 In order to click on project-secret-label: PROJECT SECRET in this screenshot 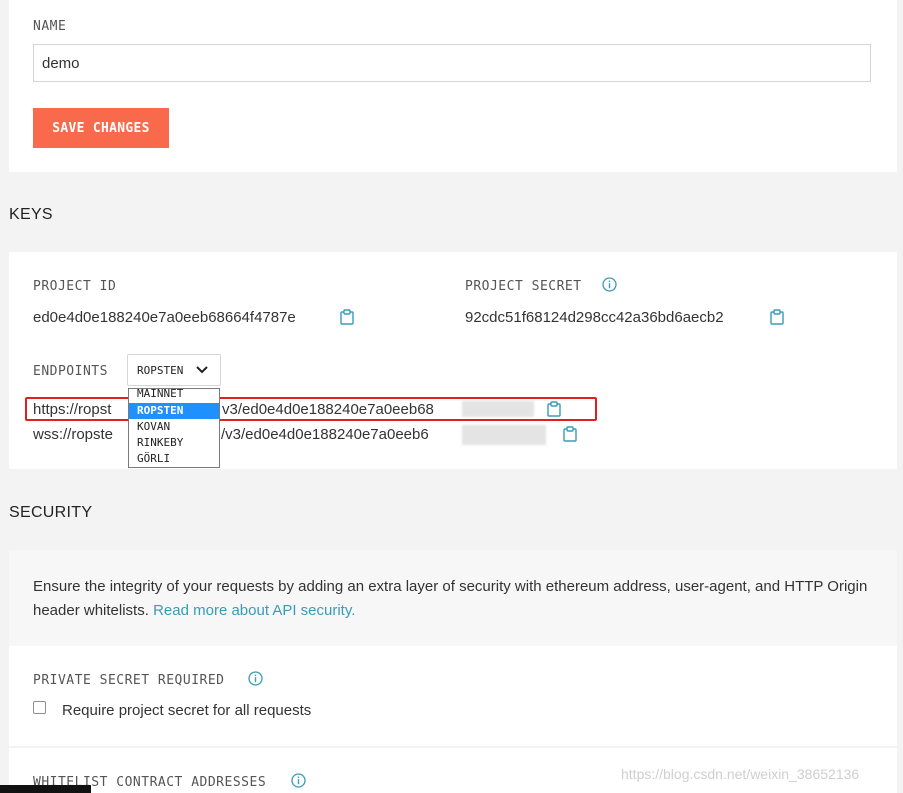, I will do `click(523, 286)`.